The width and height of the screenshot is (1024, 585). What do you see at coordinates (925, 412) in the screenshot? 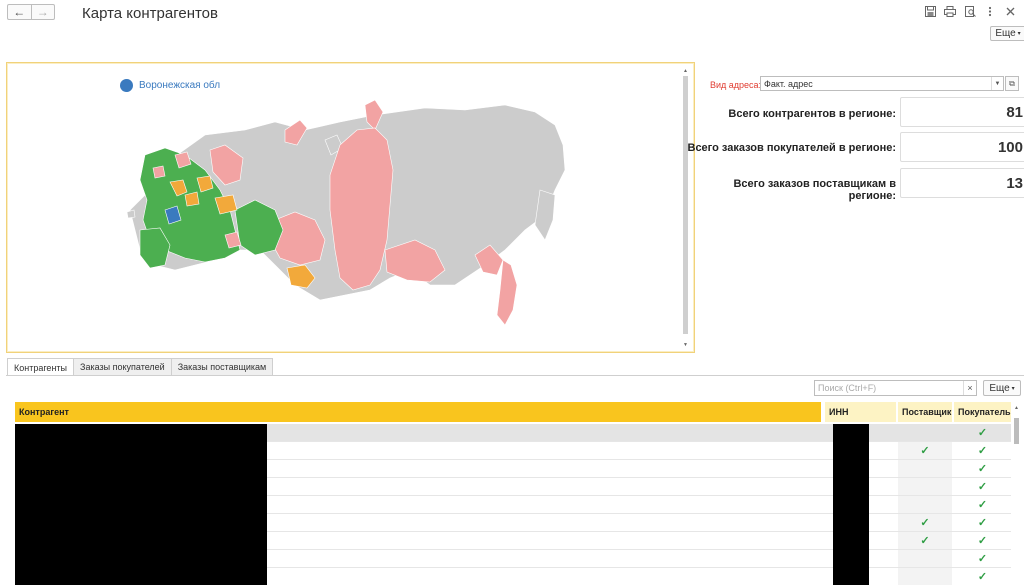
I see `column-header-supplier: Поставщик` at bounding box center [925, 412].